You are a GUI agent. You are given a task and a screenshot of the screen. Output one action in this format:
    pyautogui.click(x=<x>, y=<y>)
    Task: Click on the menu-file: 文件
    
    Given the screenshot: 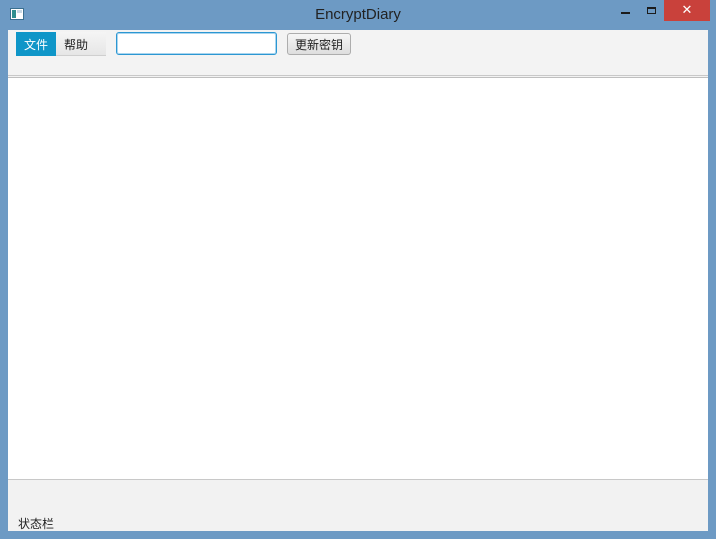 What is the action you would take?
    pyautogui.click(x=36, y=44)
    